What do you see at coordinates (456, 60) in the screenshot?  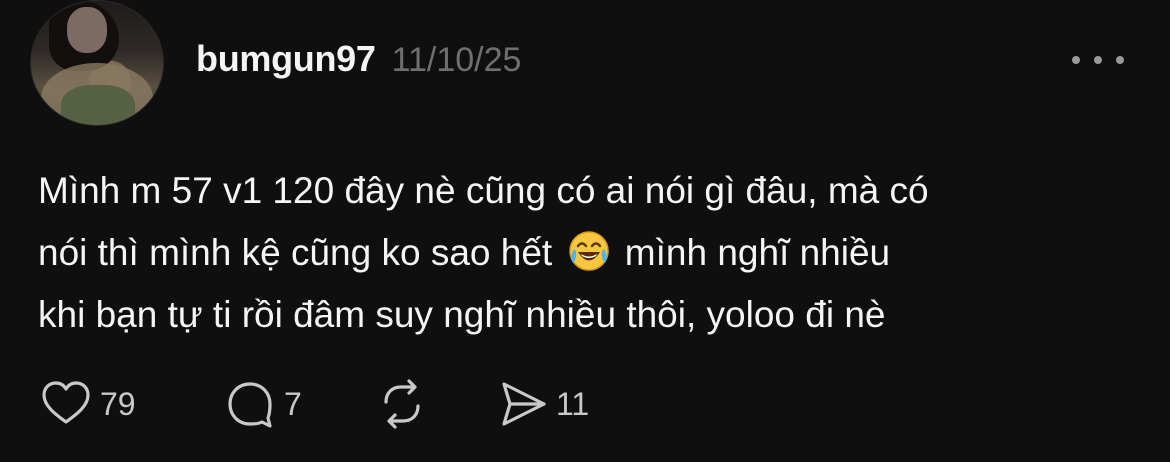 I see `post-date: 11/10/25` at bounding box center [456, 60].